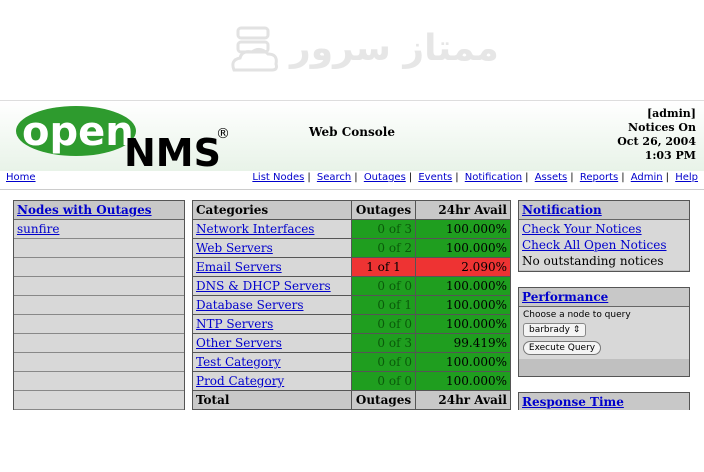 This screenshot has width=704, height=472. What do you see at coordinates (238, 362) in the screenshot?
I see `category-link: Test Category` at bounding box center [238, 362].